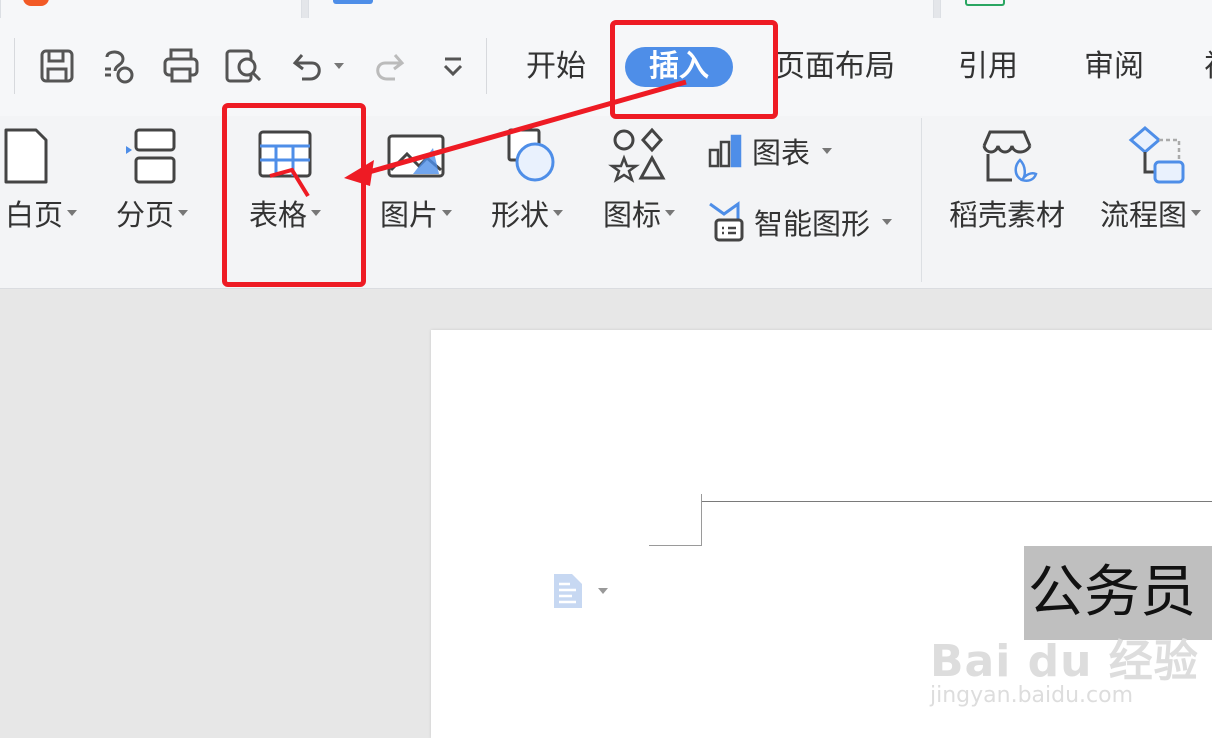  What do you see at coordinates (1156, 155) in the screenshot?
I see `flowchart-icon` at bounding box center [1156, 155].